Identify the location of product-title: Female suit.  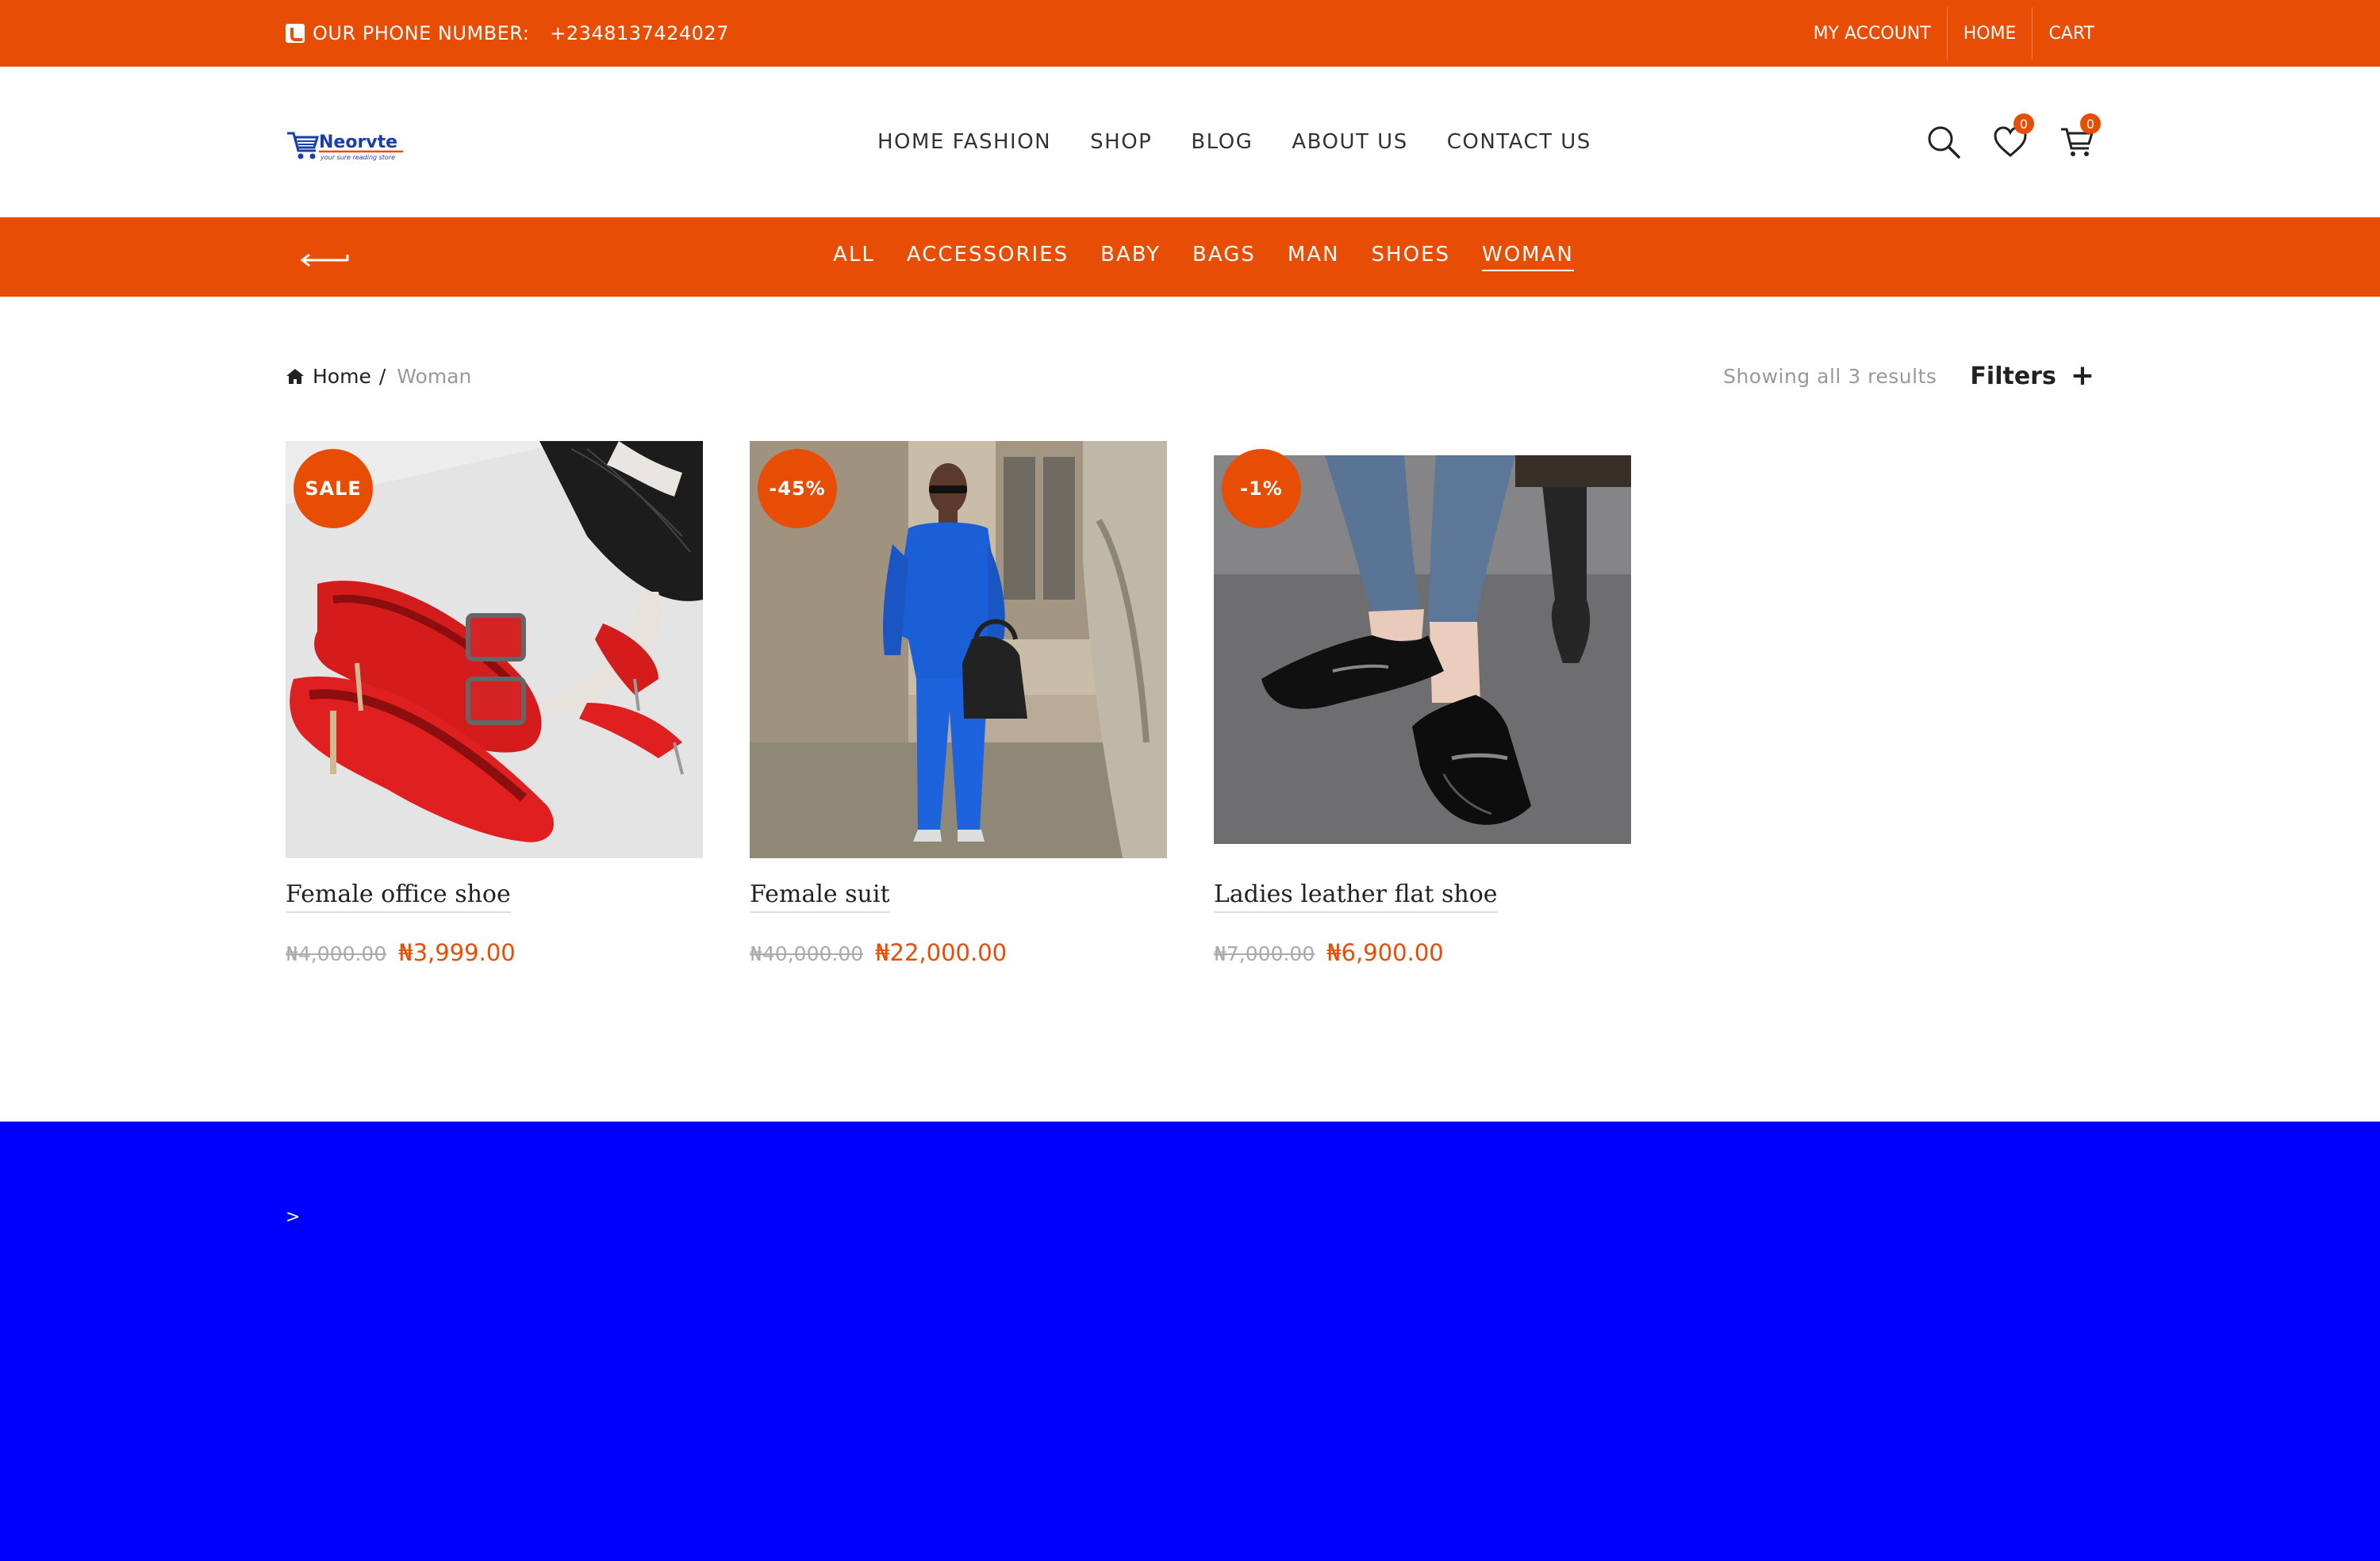
(820, 896).